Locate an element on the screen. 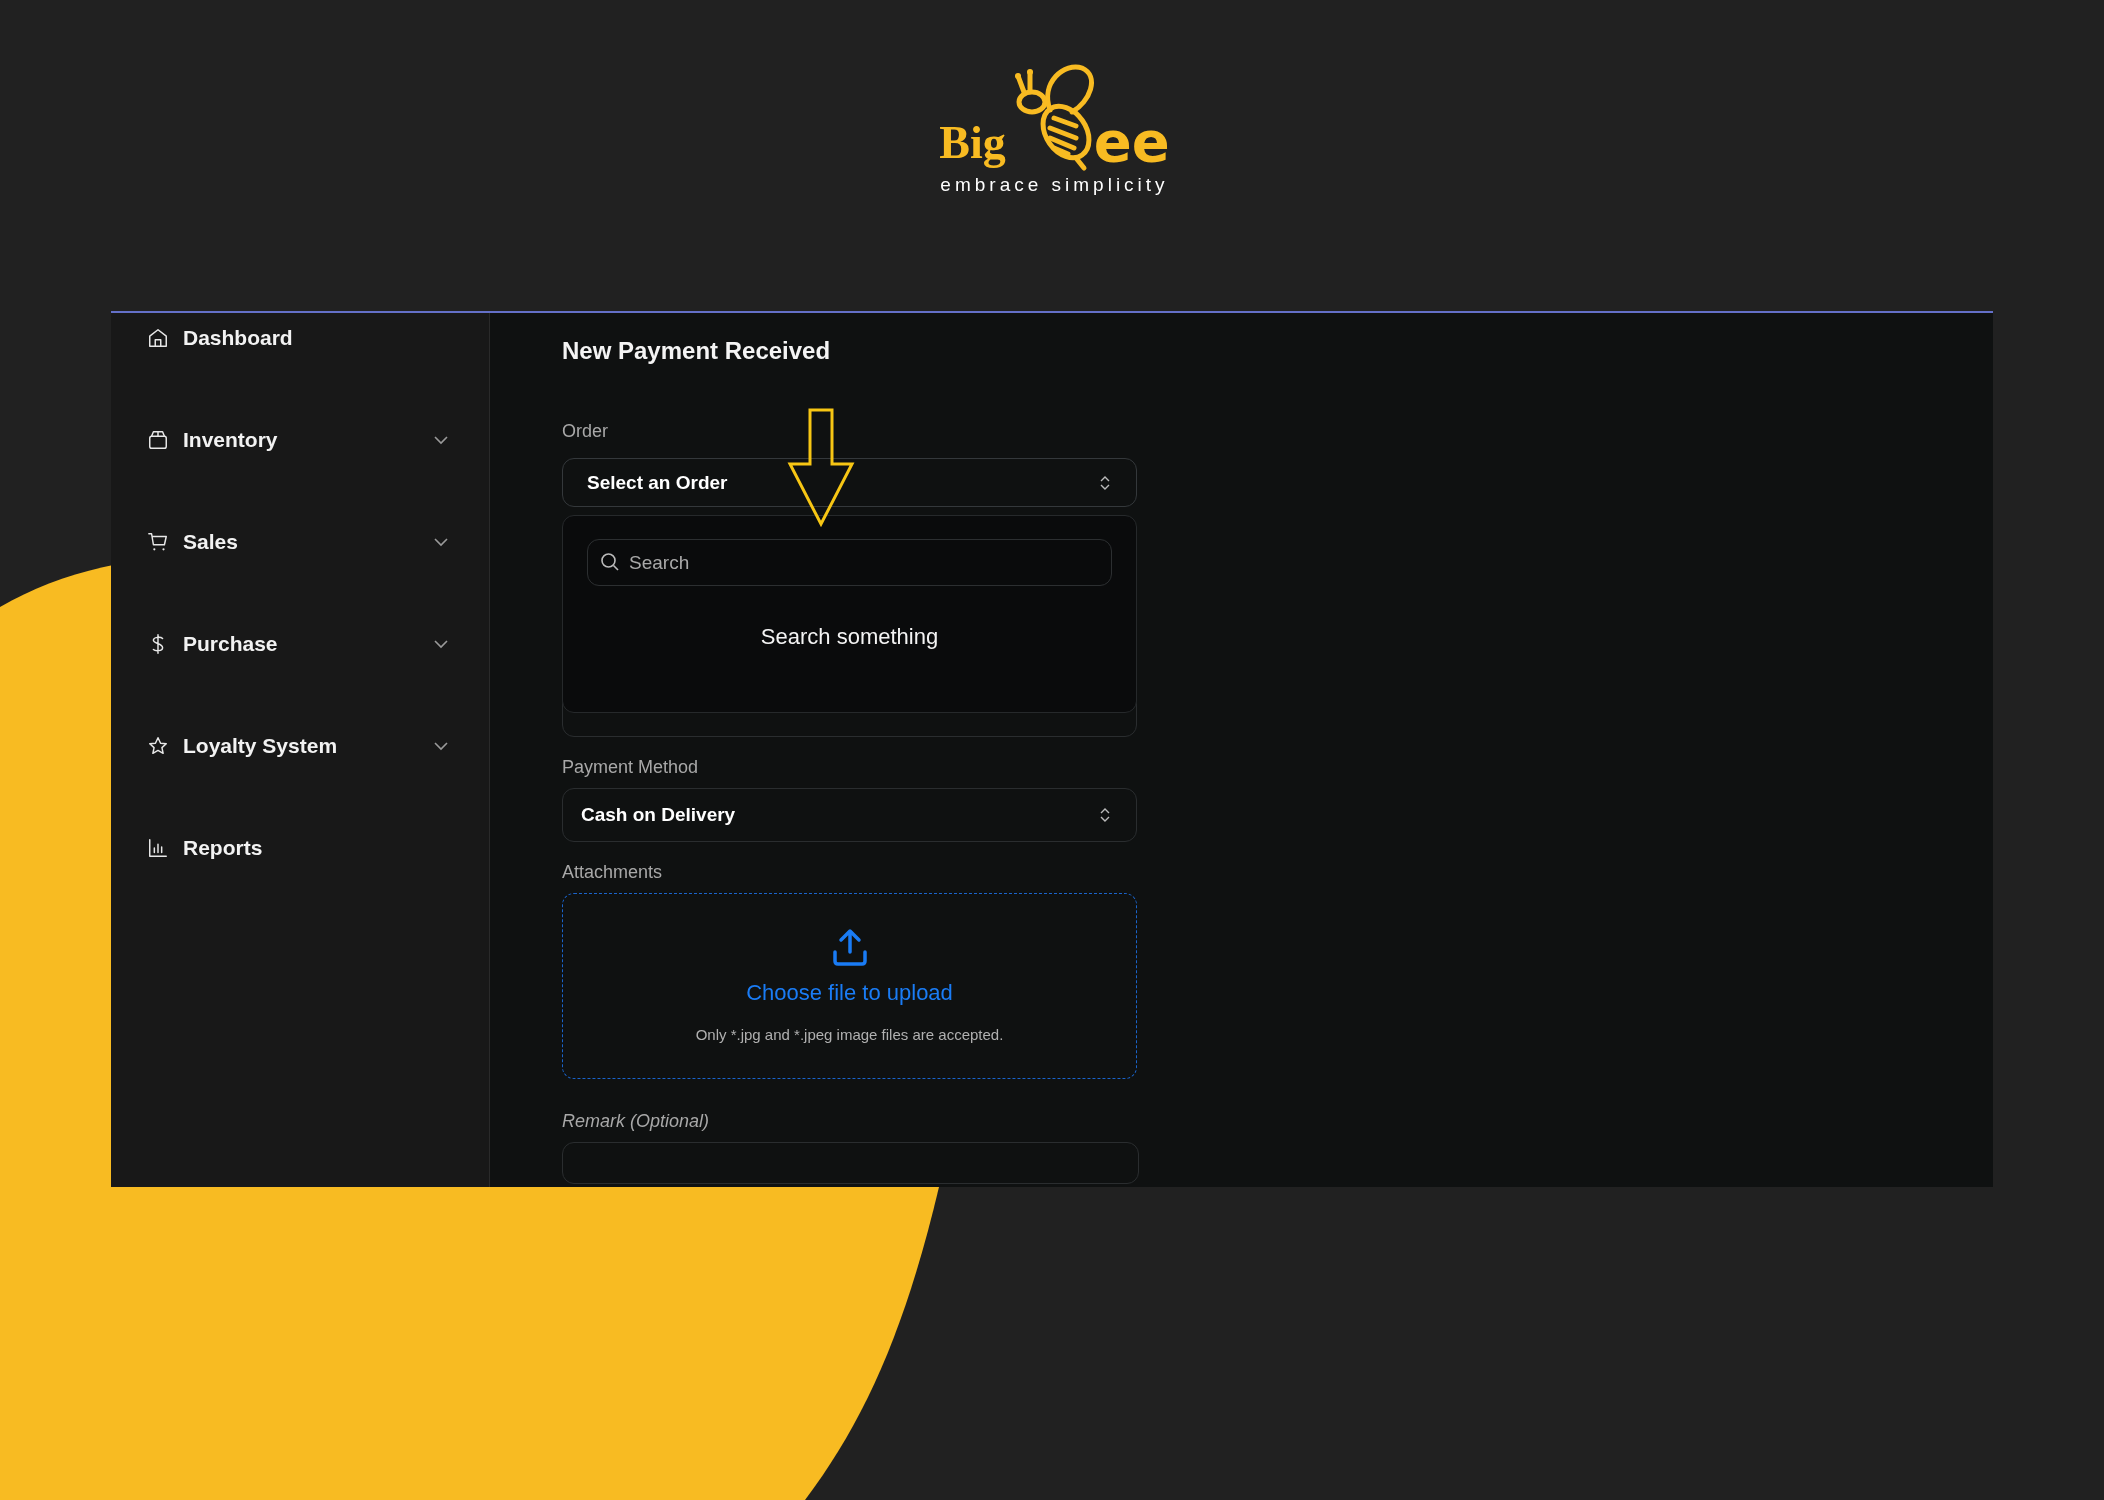  nav-item: Inventory is located at coordinates (300, 440).